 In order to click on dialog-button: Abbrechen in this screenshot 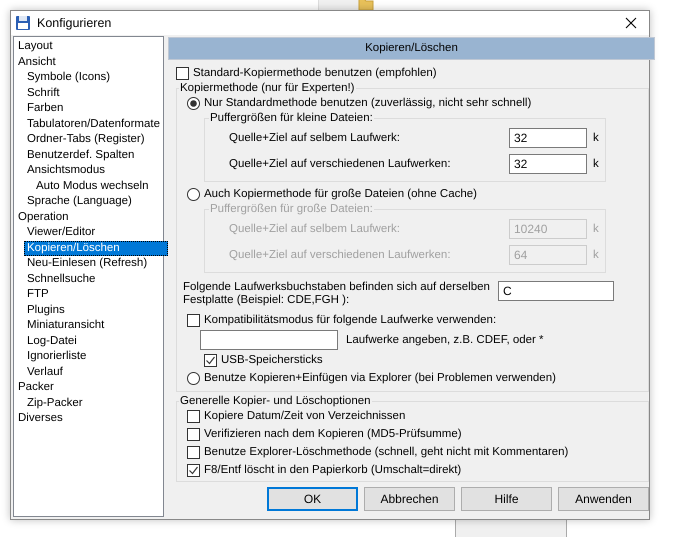, I will do `click(409, 499)`.